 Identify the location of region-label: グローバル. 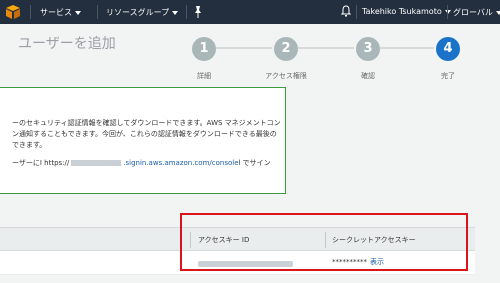
(473, 12).